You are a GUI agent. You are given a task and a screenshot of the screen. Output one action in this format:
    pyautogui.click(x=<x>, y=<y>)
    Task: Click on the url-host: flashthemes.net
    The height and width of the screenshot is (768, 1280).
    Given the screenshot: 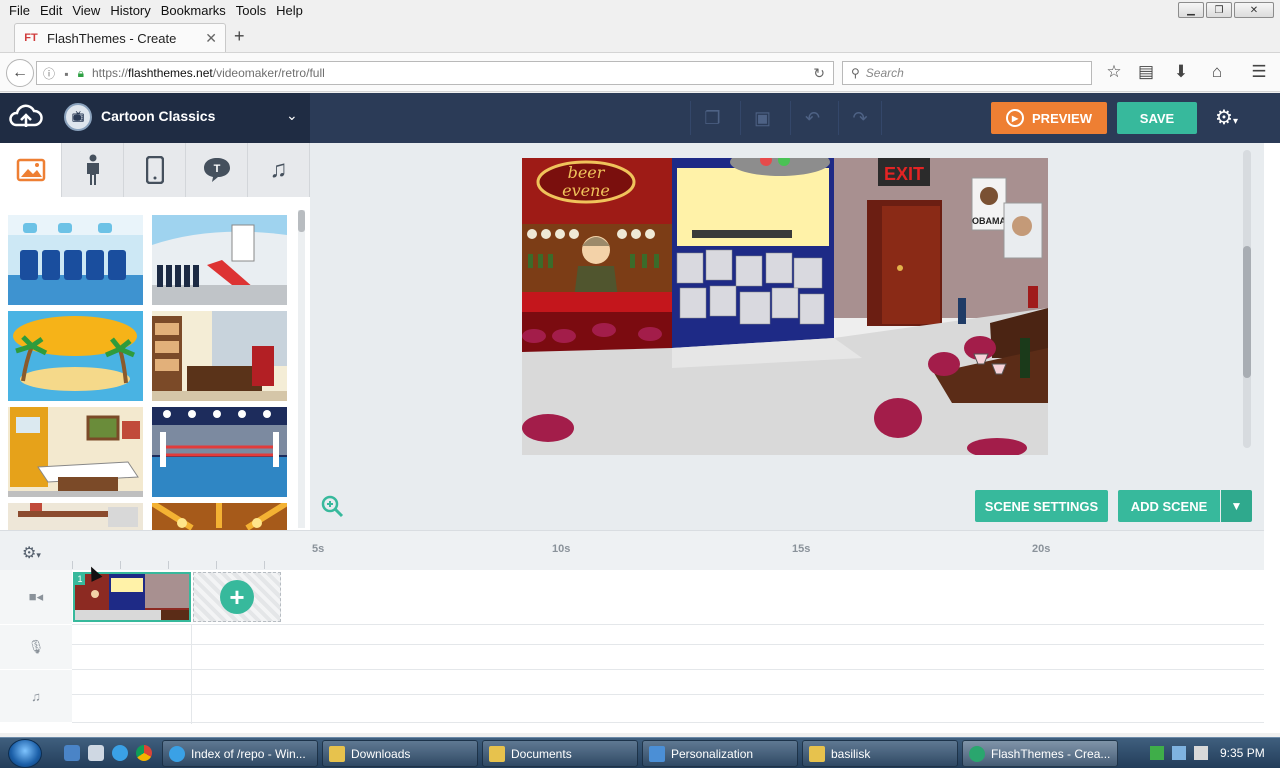 What is the action you would take?
    pyautogui.click(x=170, y=73)
    